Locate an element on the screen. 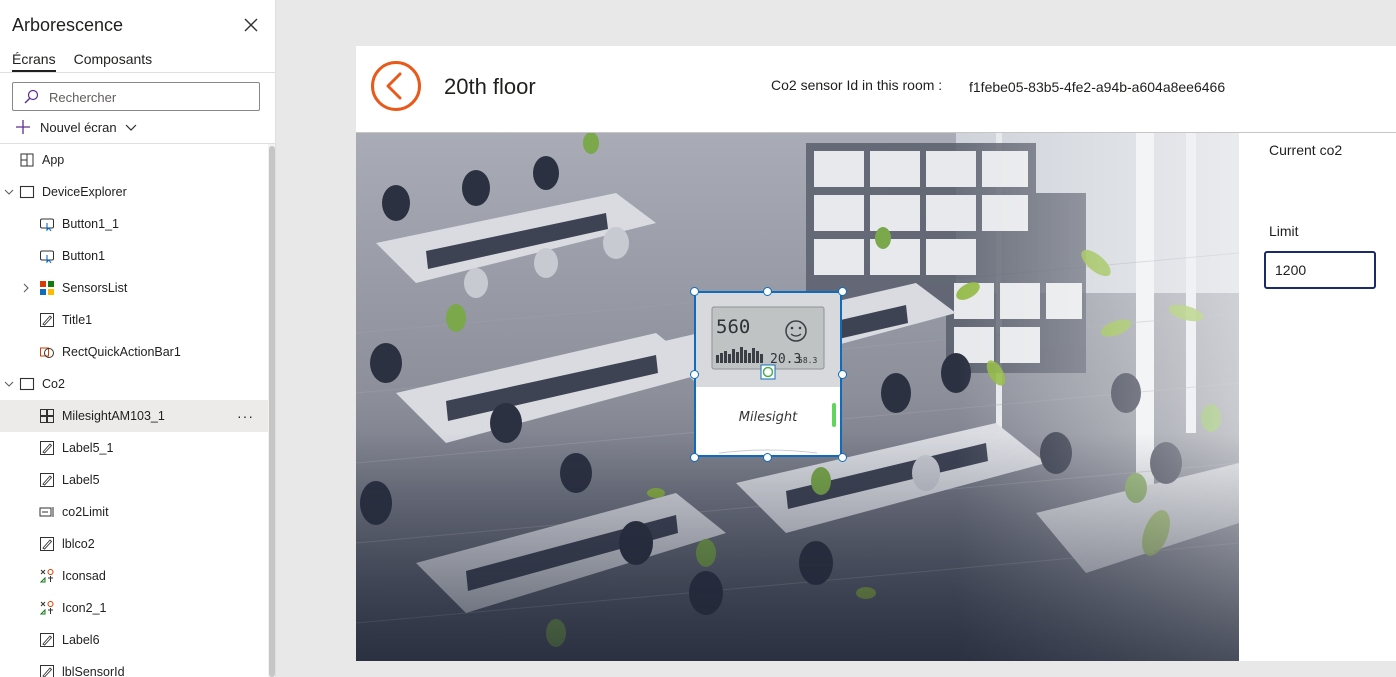 The height and width of the screenshot is (677, 1396). resize-handle-top-right is located at coordinates (842, 291).